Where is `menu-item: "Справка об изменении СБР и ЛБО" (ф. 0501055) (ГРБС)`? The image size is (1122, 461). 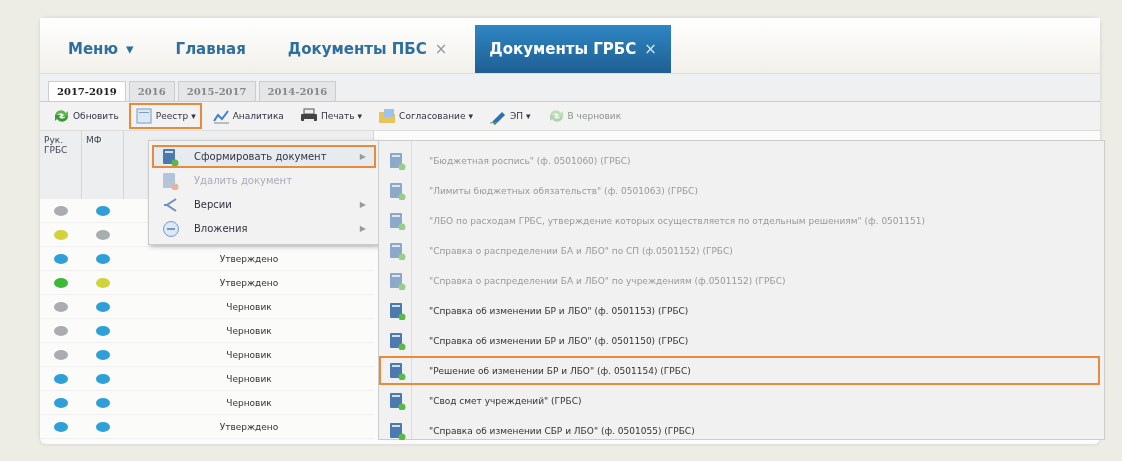
menu-item: "Справка об изменении СБР и ЛБО" (ф. 0501055) (ГРБС) is located at coordinates (739, 430).